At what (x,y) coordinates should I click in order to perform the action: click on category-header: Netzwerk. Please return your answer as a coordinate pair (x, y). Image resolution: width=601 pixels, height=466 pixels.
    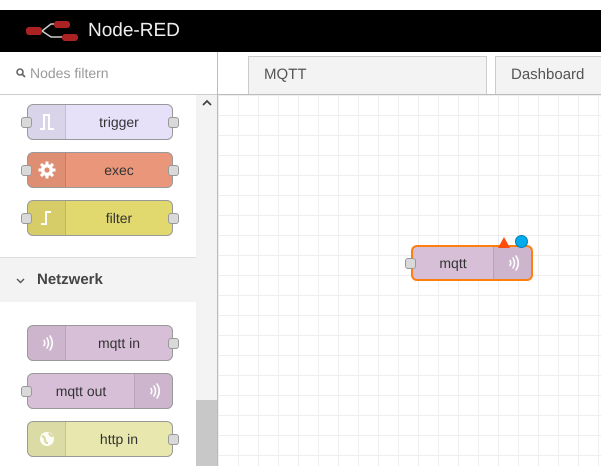
    Looking at the image, I should click on (98, 279).